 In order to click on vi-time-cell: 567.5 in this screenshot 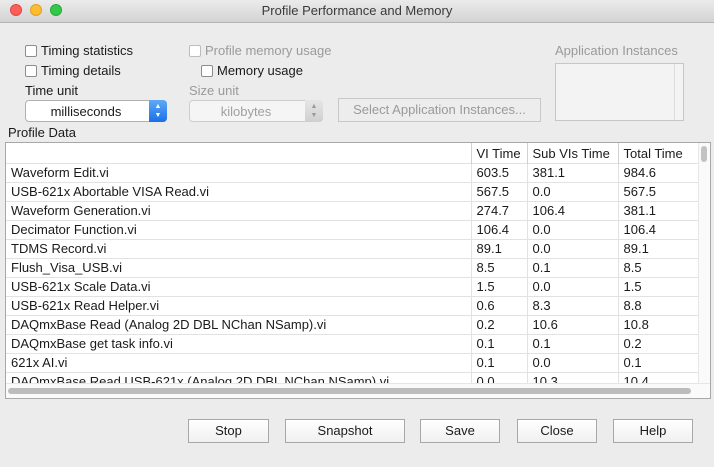, I will do `click(498, 191)`.